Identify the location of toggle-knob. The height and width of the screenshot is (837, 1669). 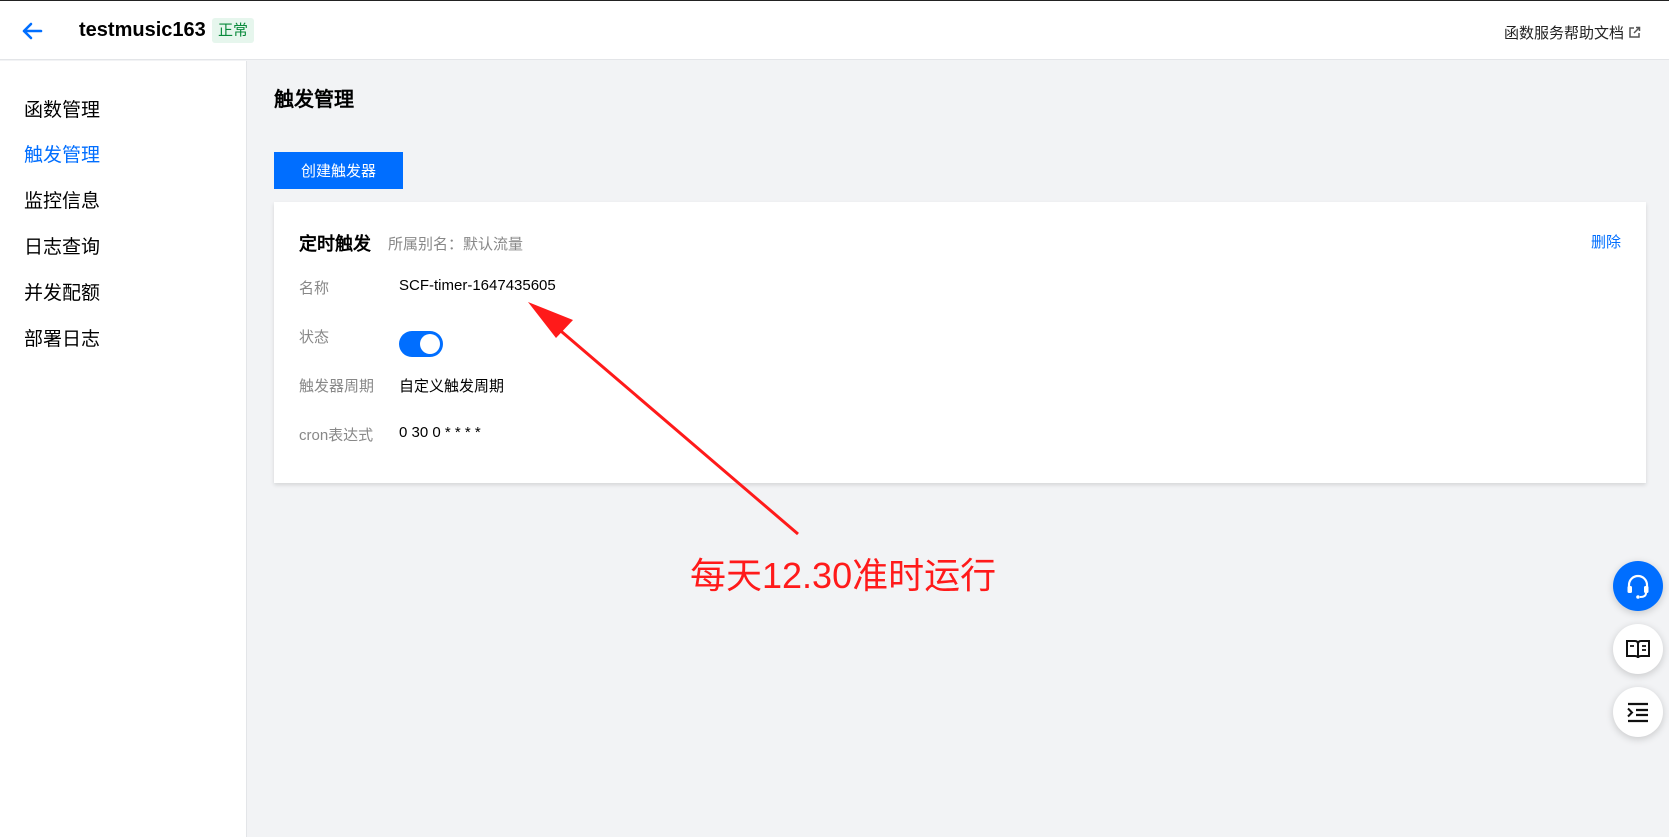
(430, 344).